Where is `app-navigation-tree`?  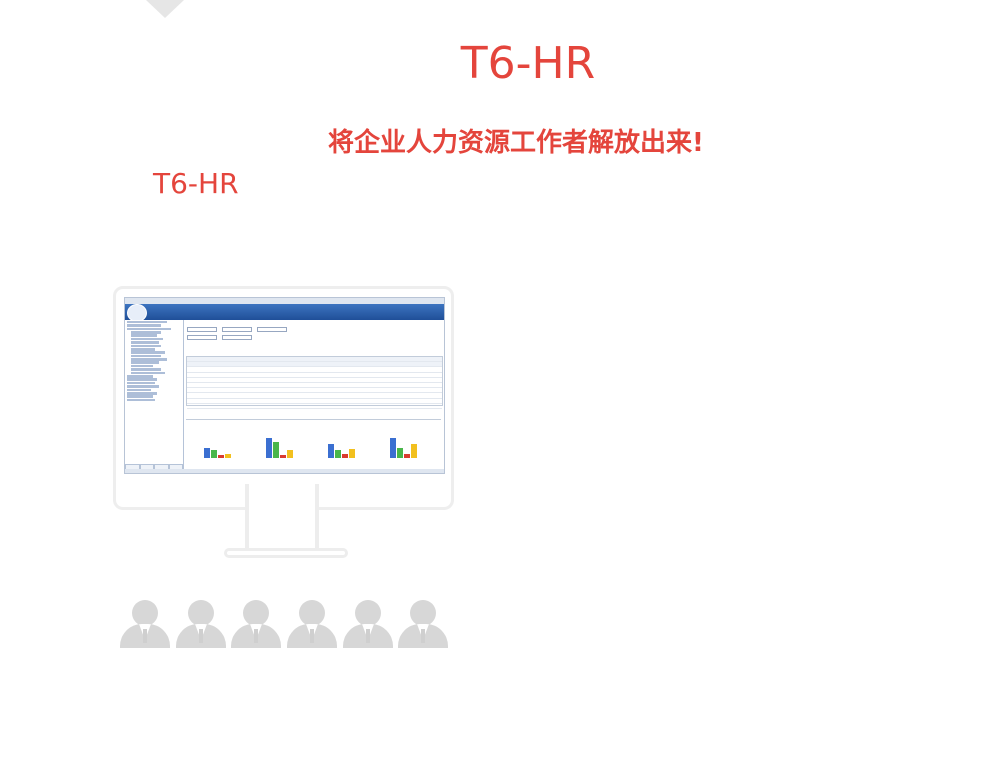
app-navigation-tree is located at coordinates (154, 395).